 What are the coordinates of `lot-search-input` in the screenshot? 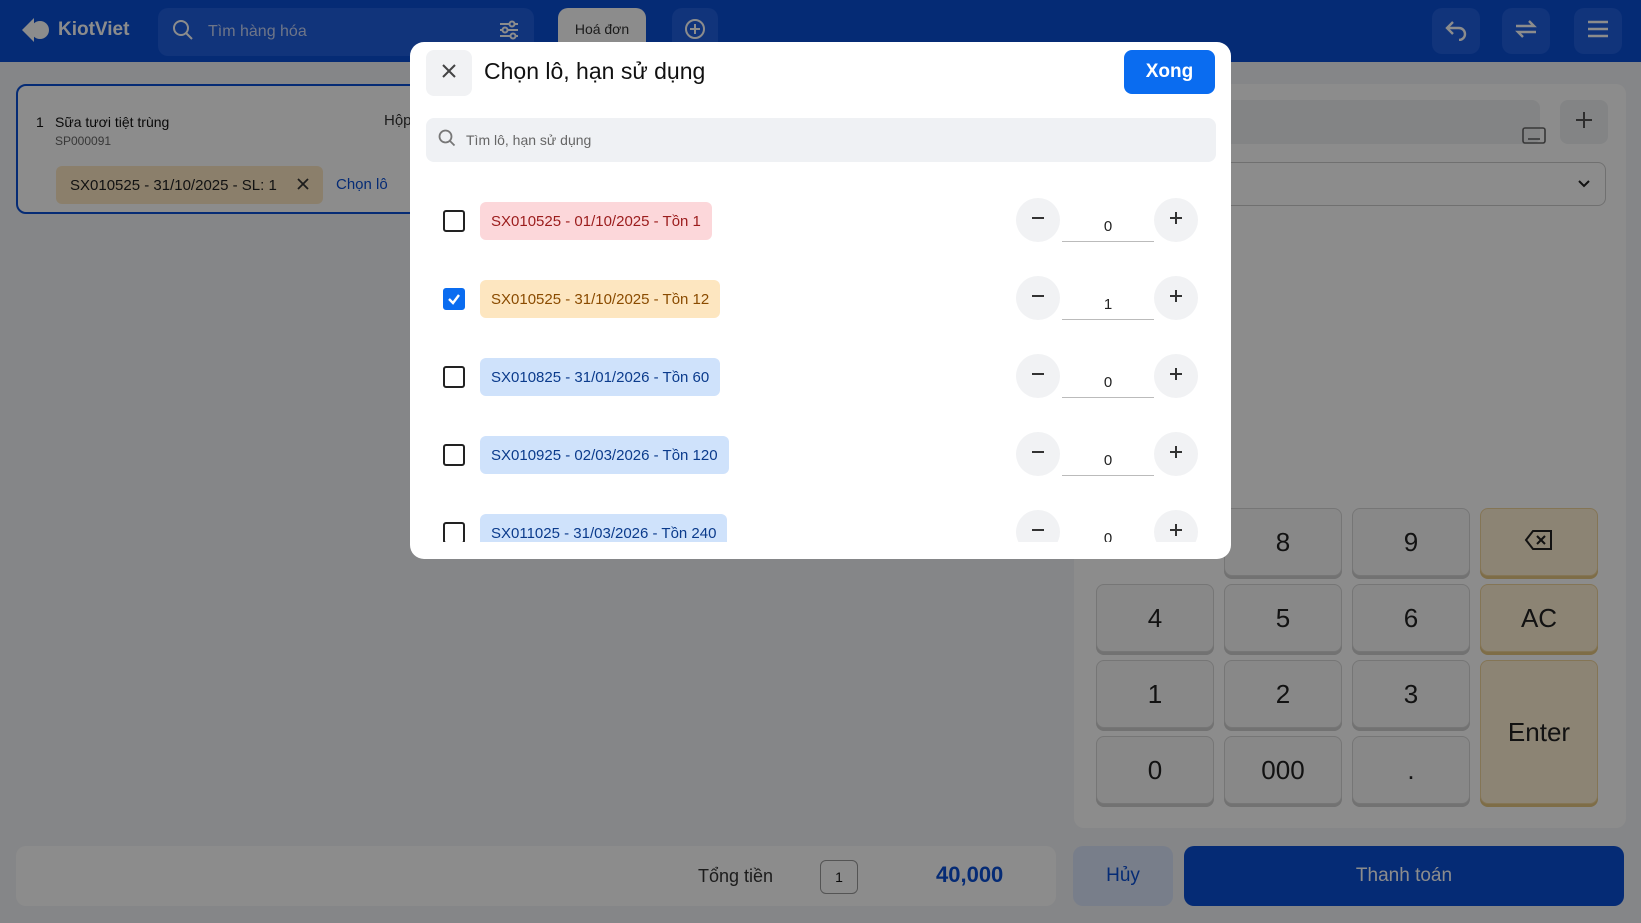 It's located at (835, 140).